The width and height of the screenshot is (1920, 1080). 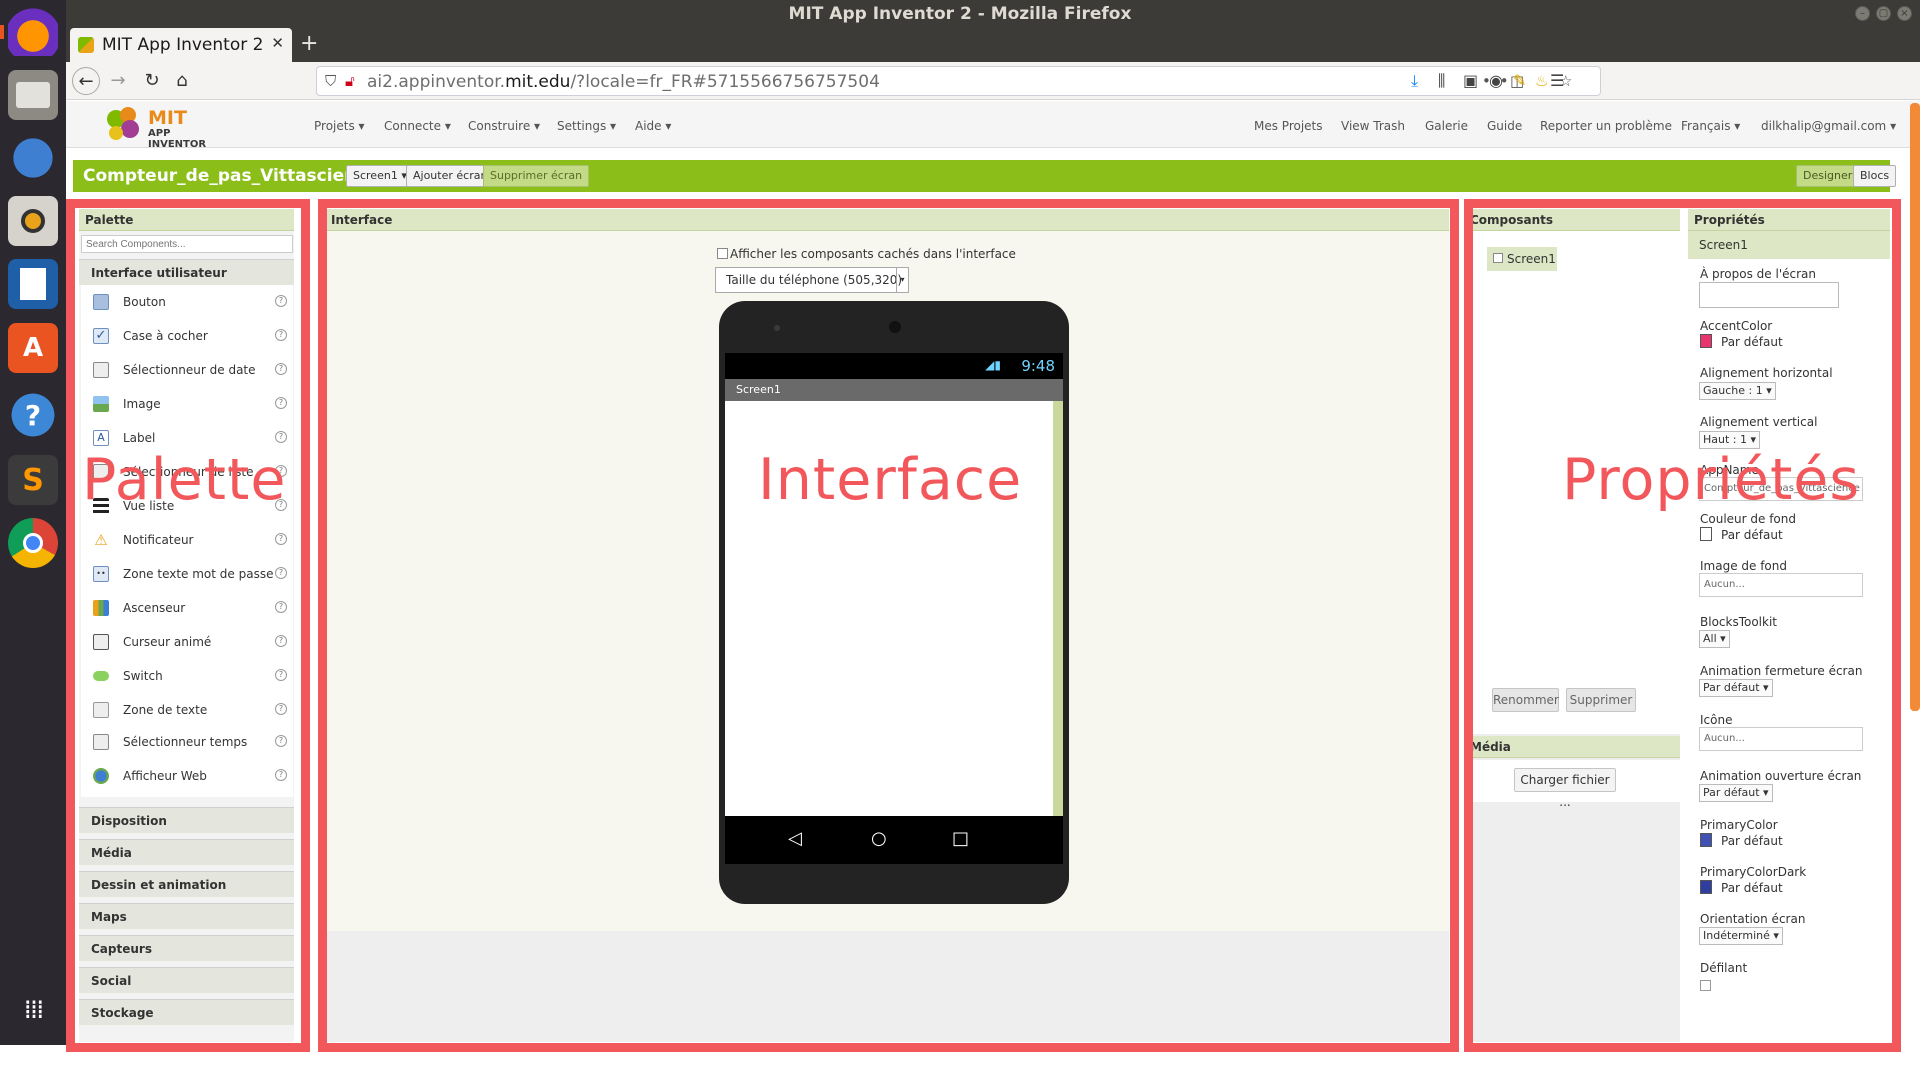 I want to click on files-icon, so click(x=33, y=95).